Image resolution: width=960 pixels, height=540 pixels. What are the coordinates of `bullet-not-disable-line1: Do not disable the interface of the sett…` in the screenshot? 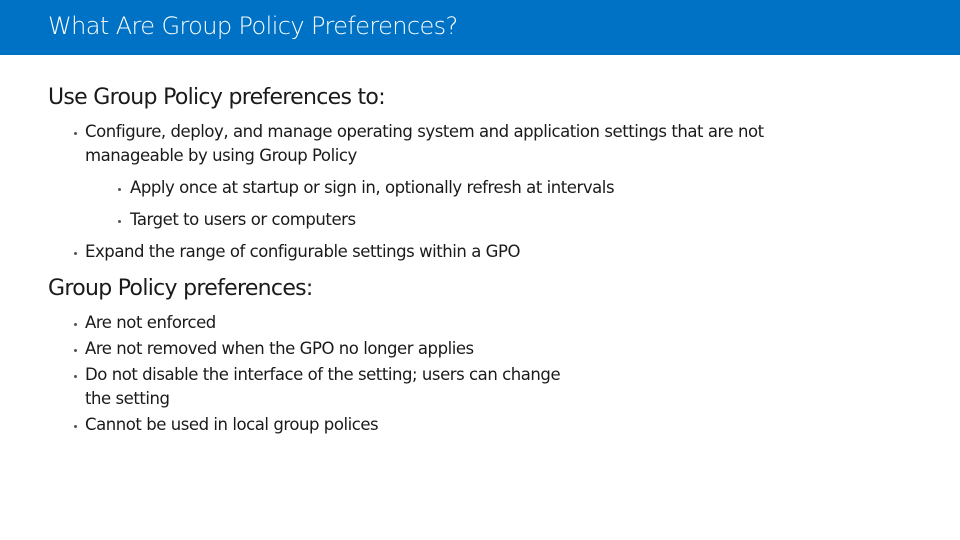 It's located at (323, 374).